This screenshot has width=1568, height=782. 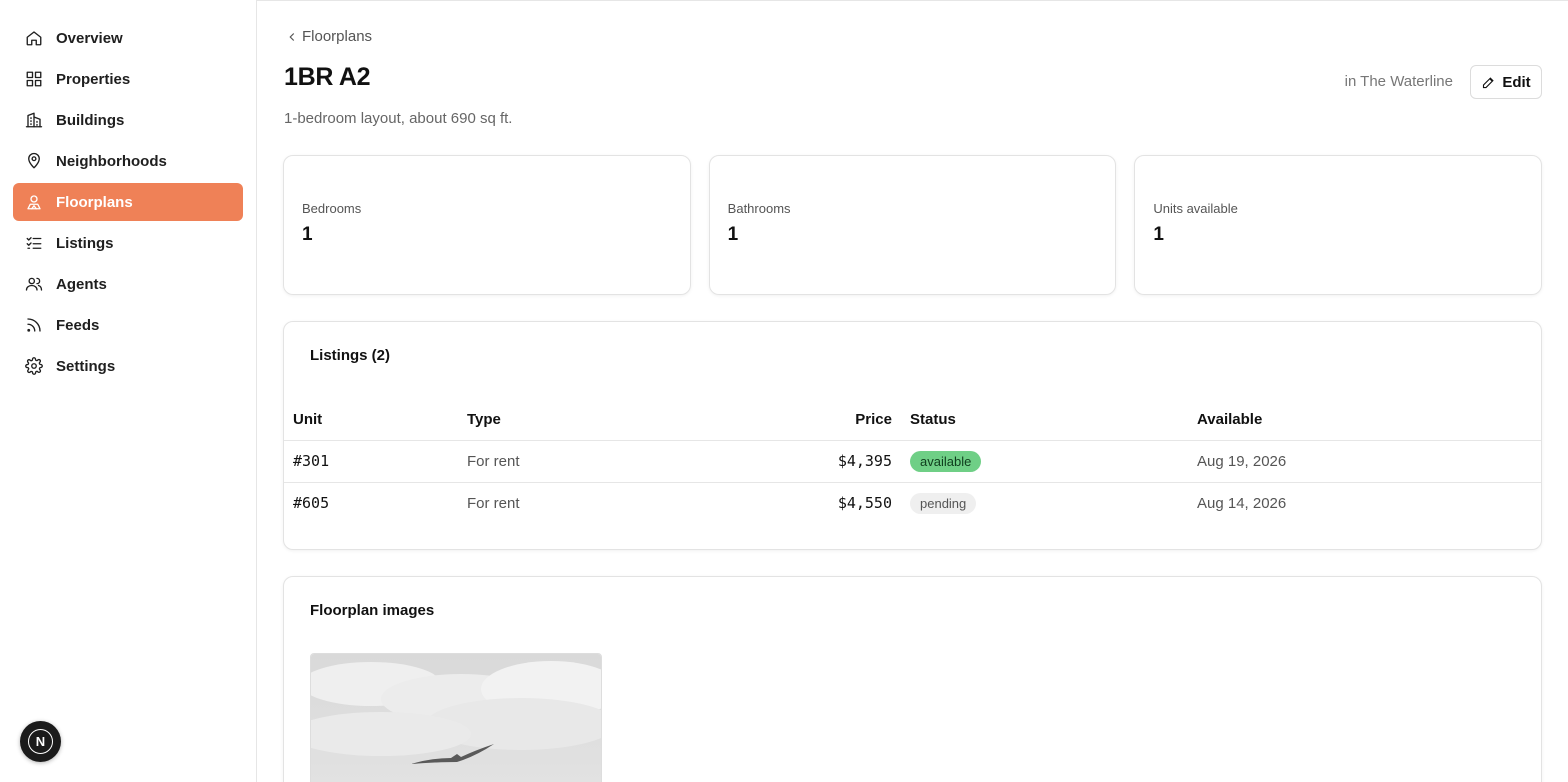 What do you see at coordinates (94, 202) in the screenshot?
I see `sidebar-item-label: Floorplans` at bounding box center [94, 202].